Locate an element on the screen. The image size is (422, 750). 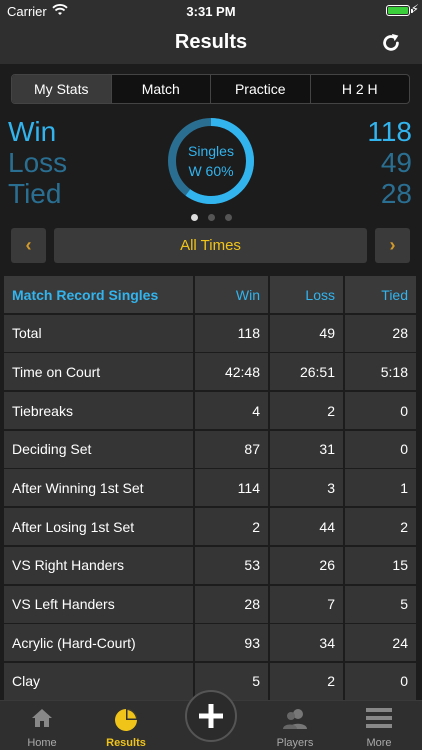
loss-value: 31 is located at coordinates (306, 449).